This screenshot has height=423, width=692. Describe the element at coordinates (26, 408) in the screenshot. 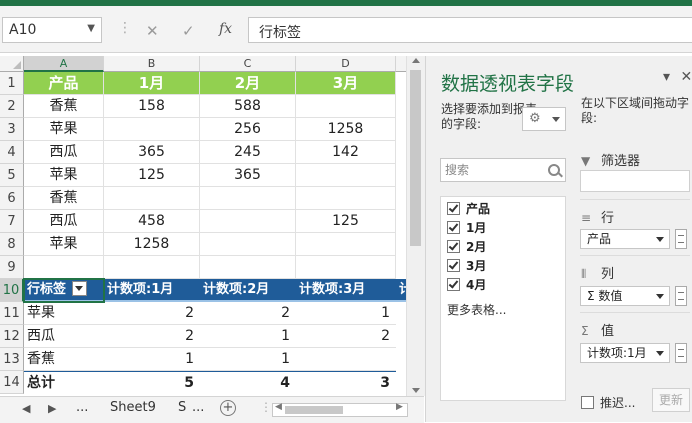

I see `prev-sheet-icon: ◀` at that location.